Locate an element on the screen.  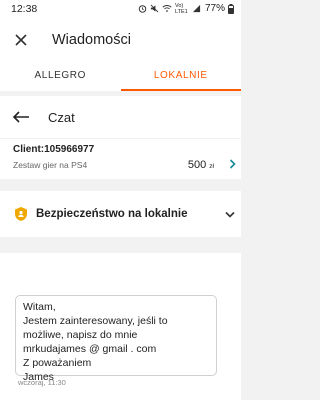
message-line: Jestem zainteresowany, jeśli to is located at coordinates (95, 321).